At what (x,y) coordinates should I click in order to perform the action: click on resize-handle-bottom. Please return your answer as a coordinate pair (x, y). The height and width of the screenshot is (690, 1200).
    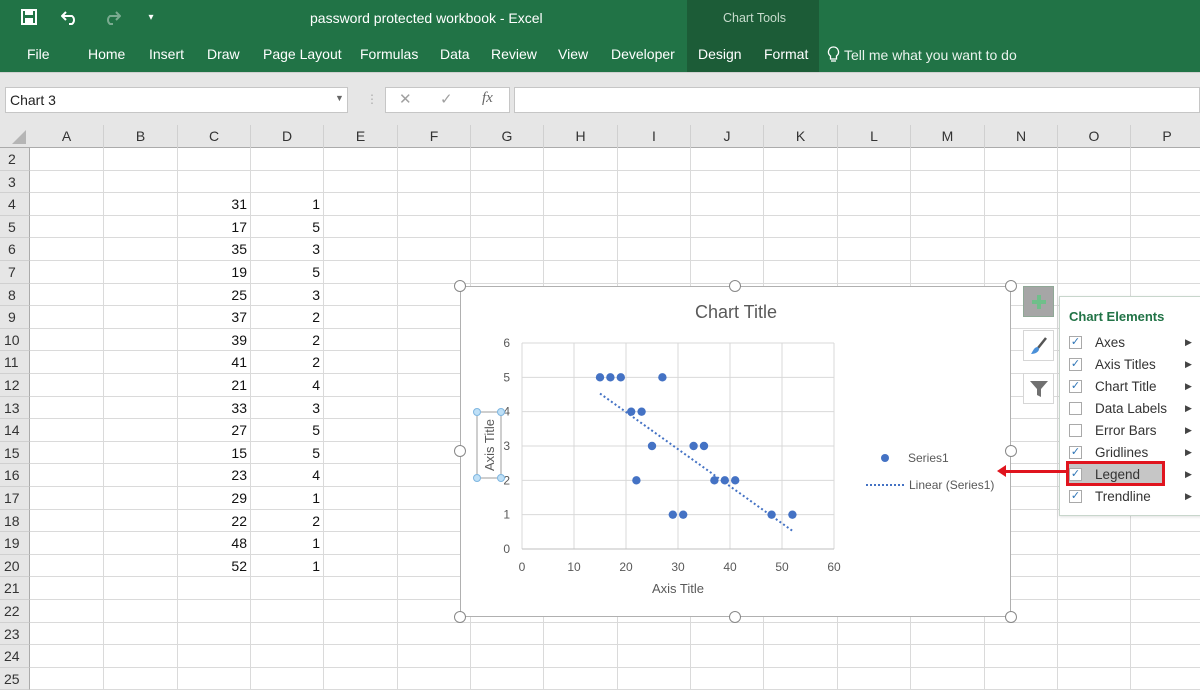
    Looking at the image, I should click on (735, 617).